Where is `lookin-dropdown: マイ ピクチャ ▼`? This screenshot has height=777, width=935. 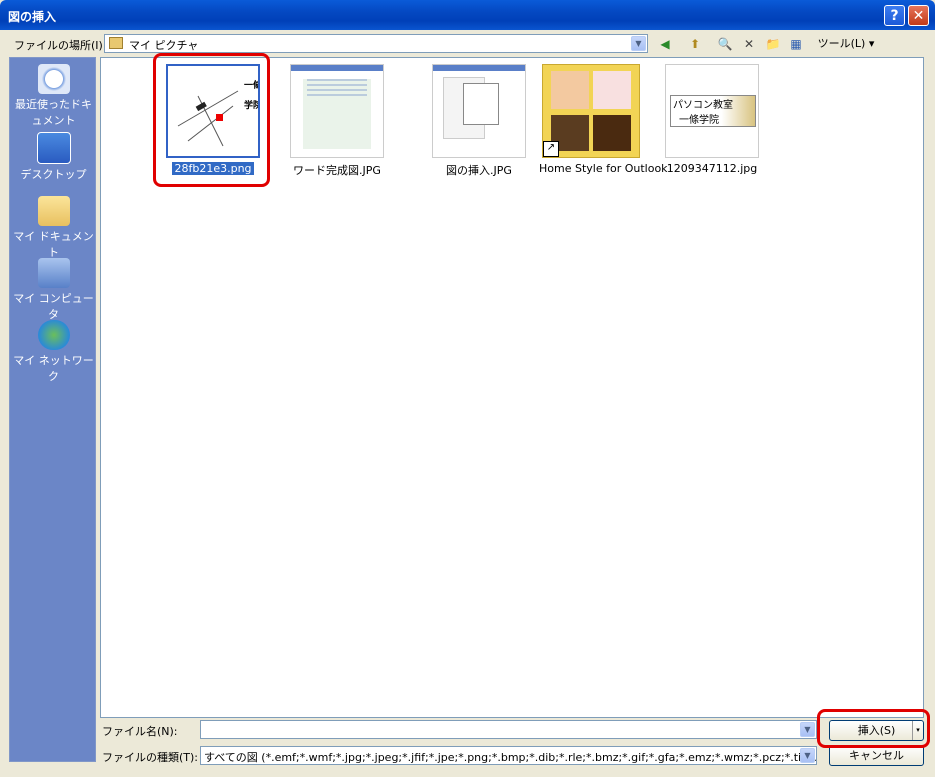
lookin-dropdown: マイ ピクチャ ▼ is located at coordinates (376, 43).